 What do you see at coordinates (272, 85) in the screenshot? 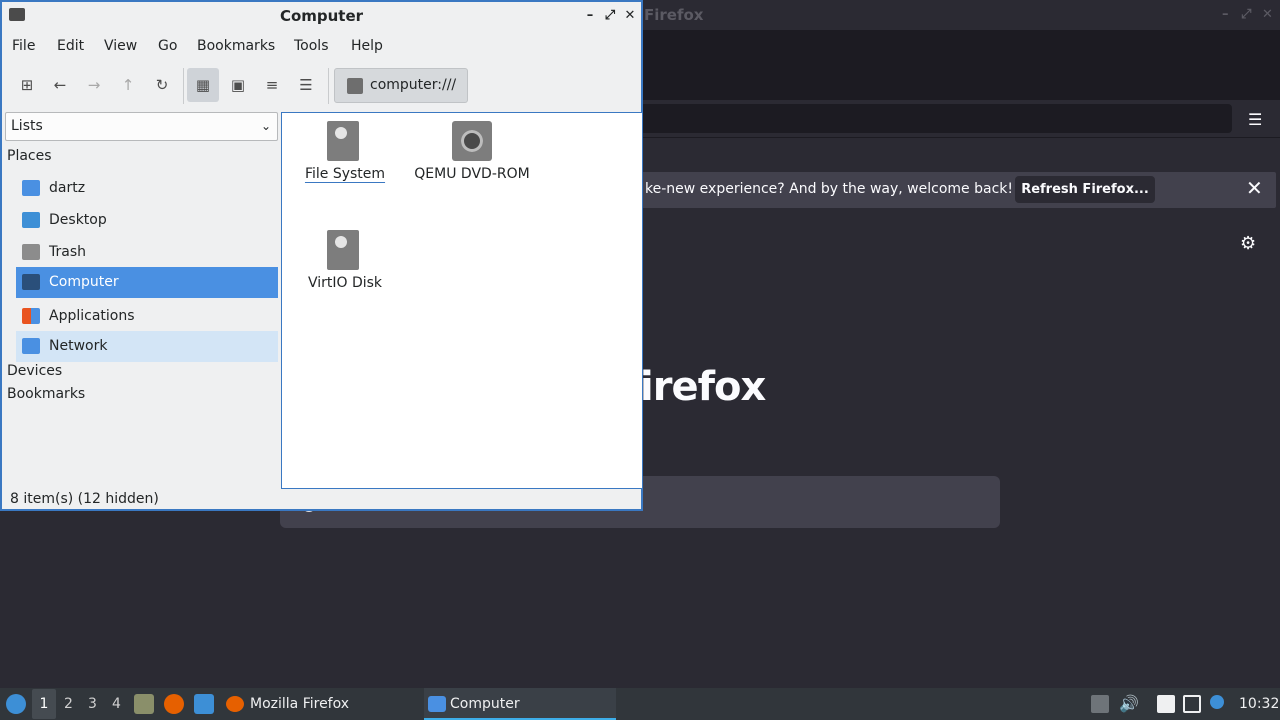
I see `compact-view-icon: ≡` at bounding box center [272, 85].